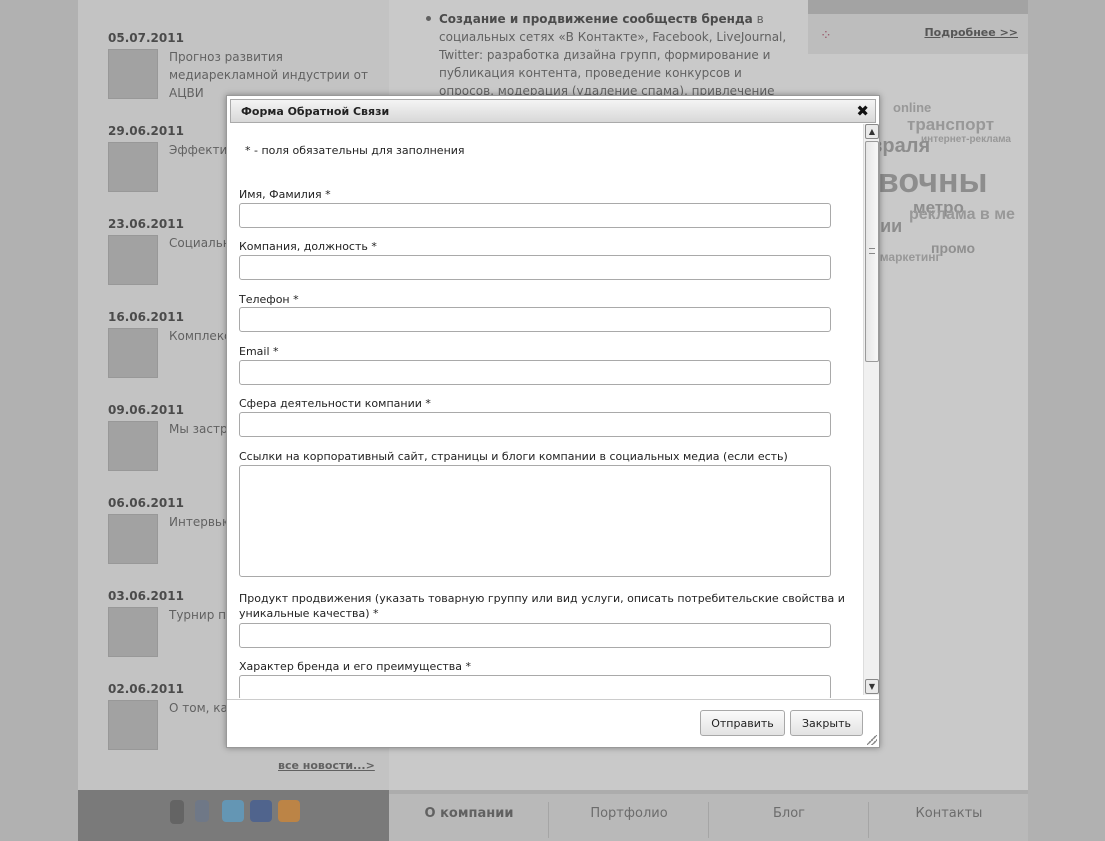 This screenshot has height=841, width=1105. Describe the element at coordinates (335, 403) in the screenshot. I see `industry-label: Сфера деятельности компании *` at that location.